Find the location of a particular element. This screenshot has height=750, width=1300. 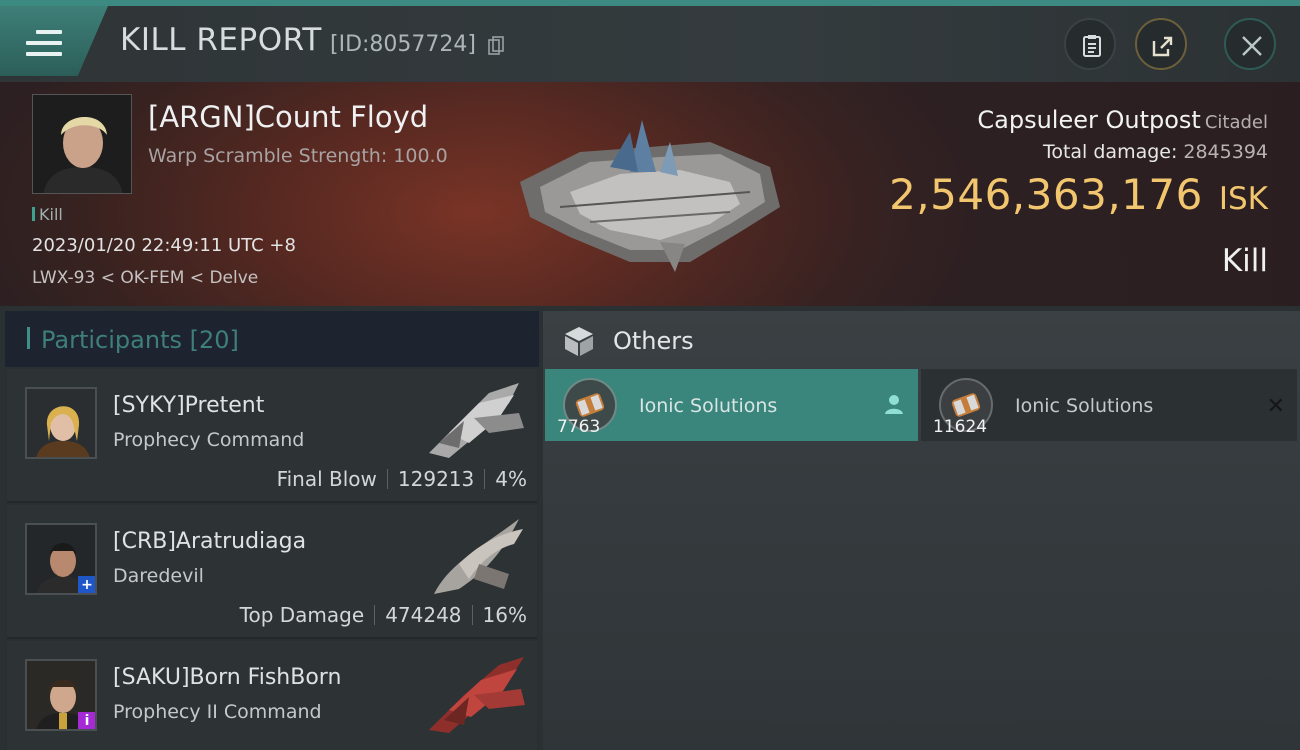

participant-ship: Prophecy Command is located at coordinates (208, 440).